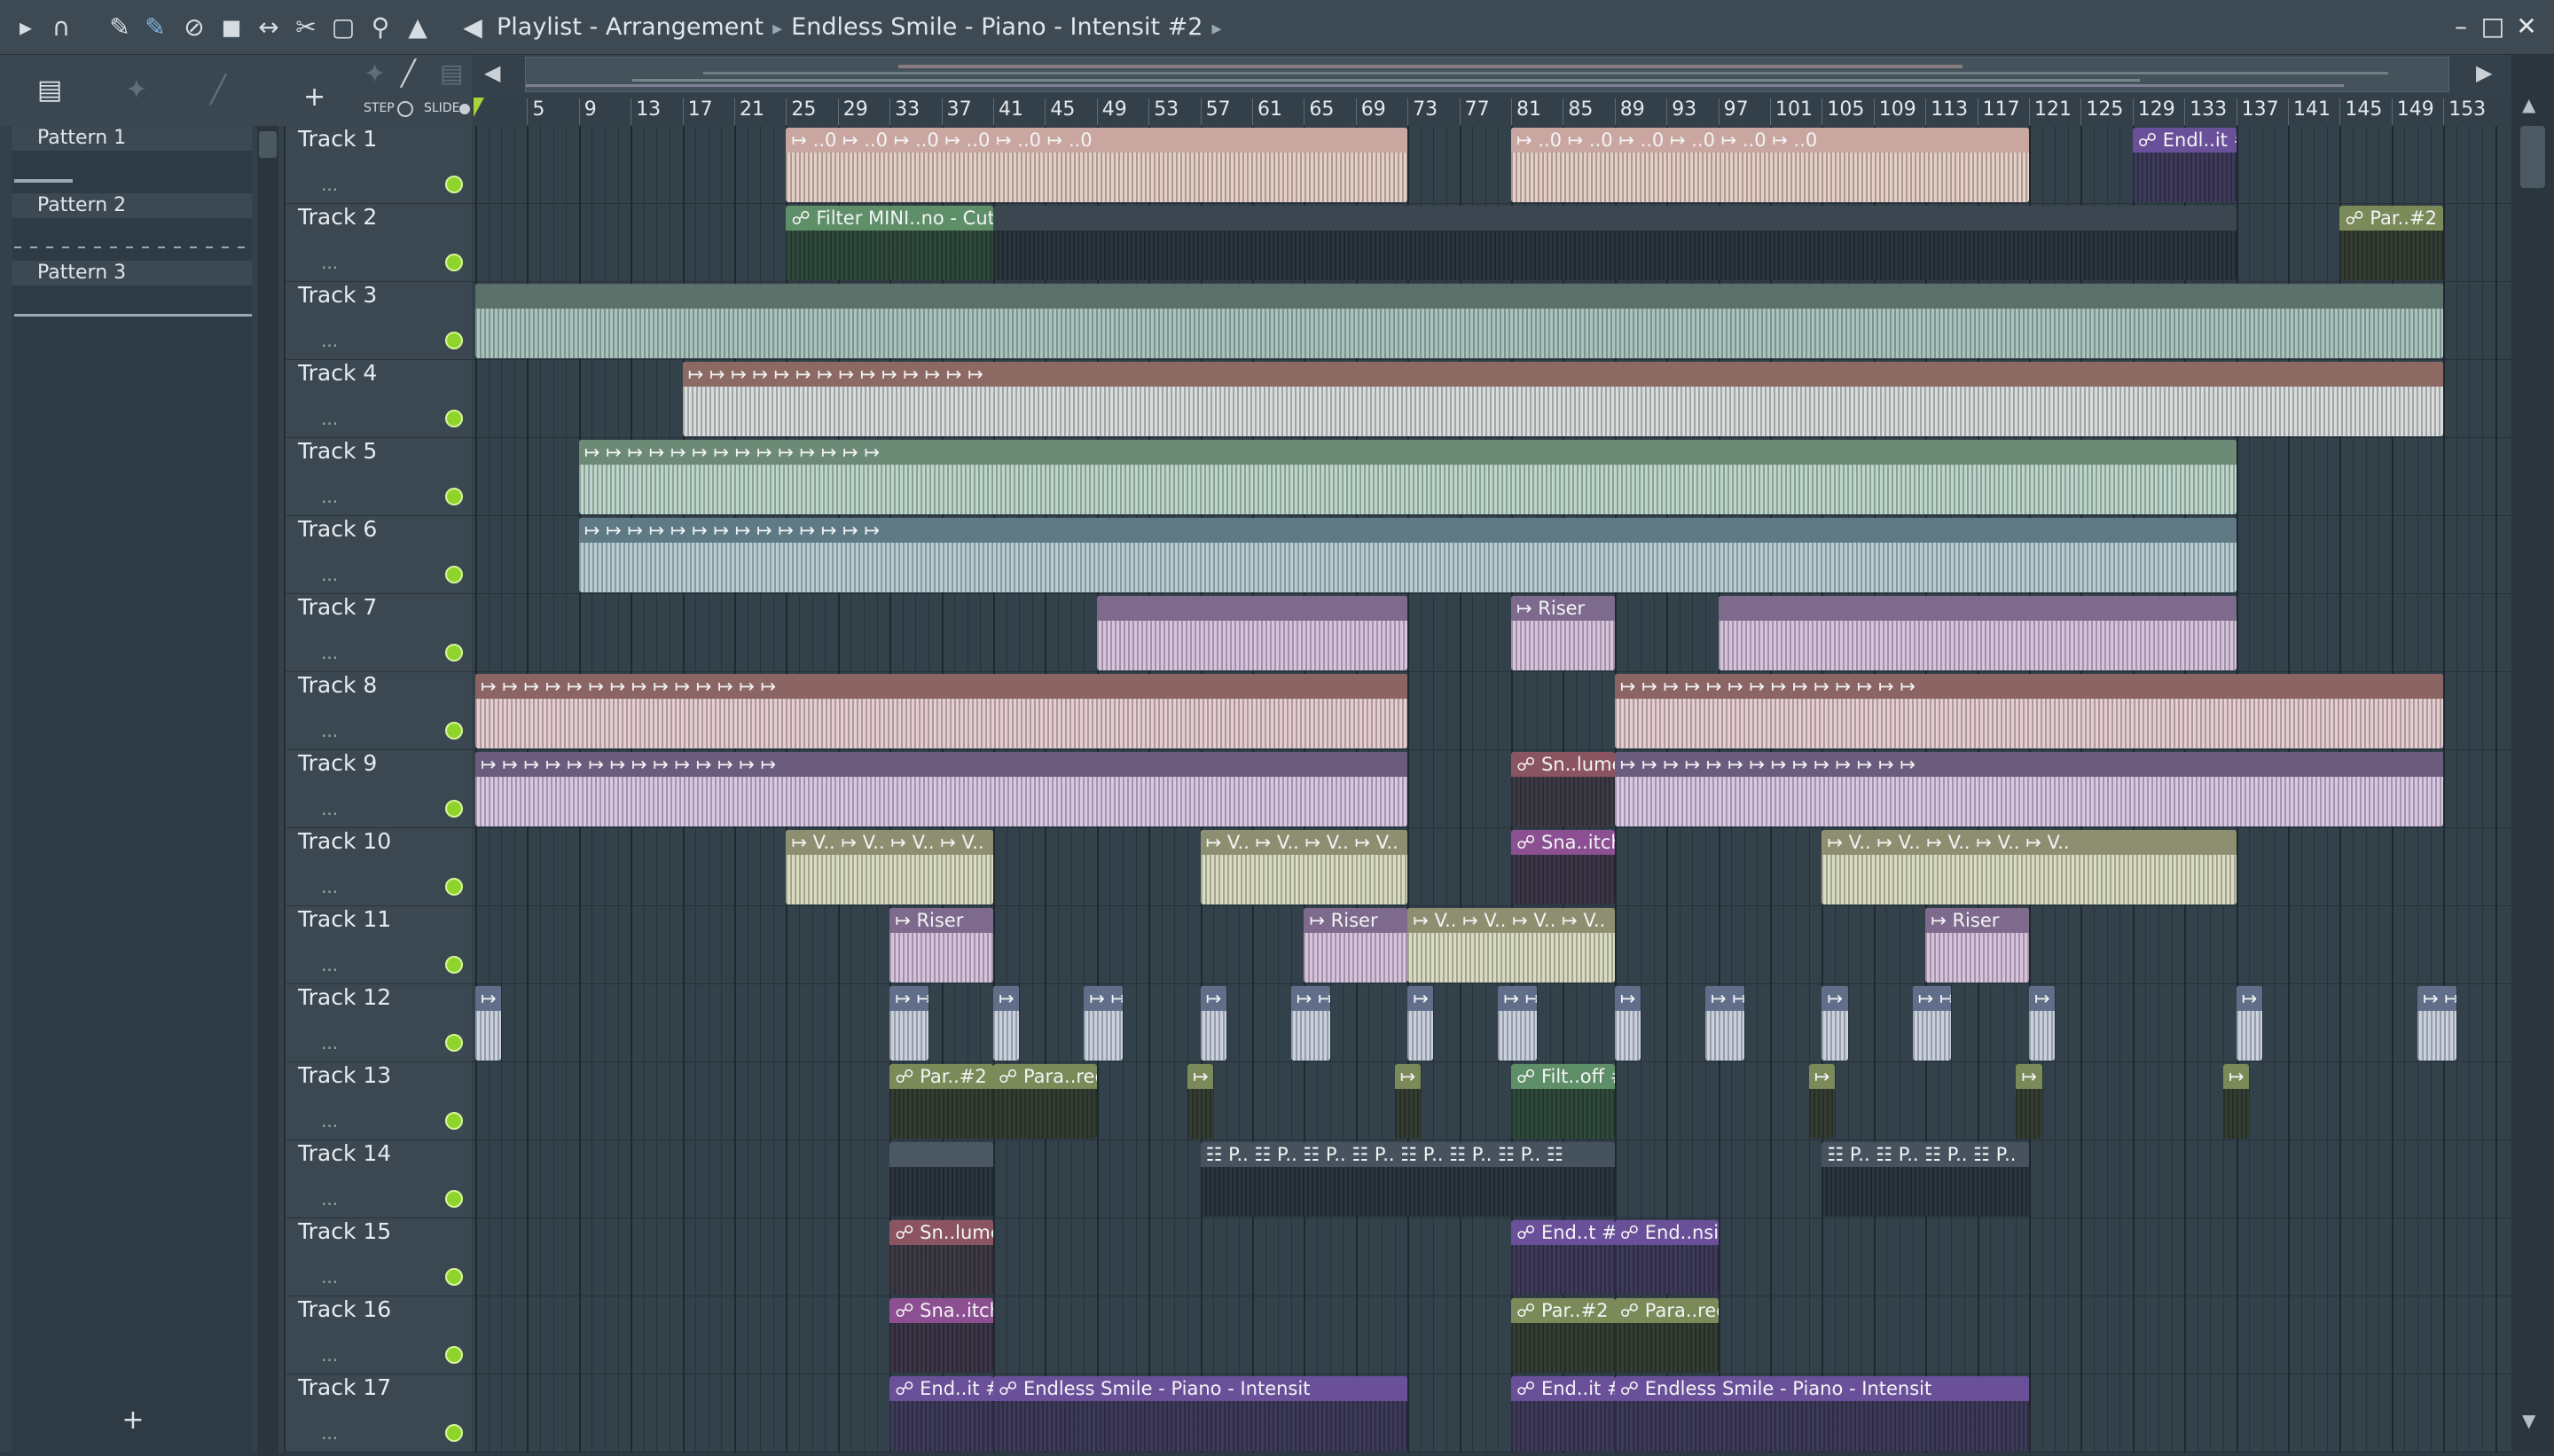 The image size is (2554, 1456). What do you see at coordinates (2184, 165) in the screenshot?
I see `playlist-clip: ☍ Endl..it #3` at bounding box center [2184, 165].